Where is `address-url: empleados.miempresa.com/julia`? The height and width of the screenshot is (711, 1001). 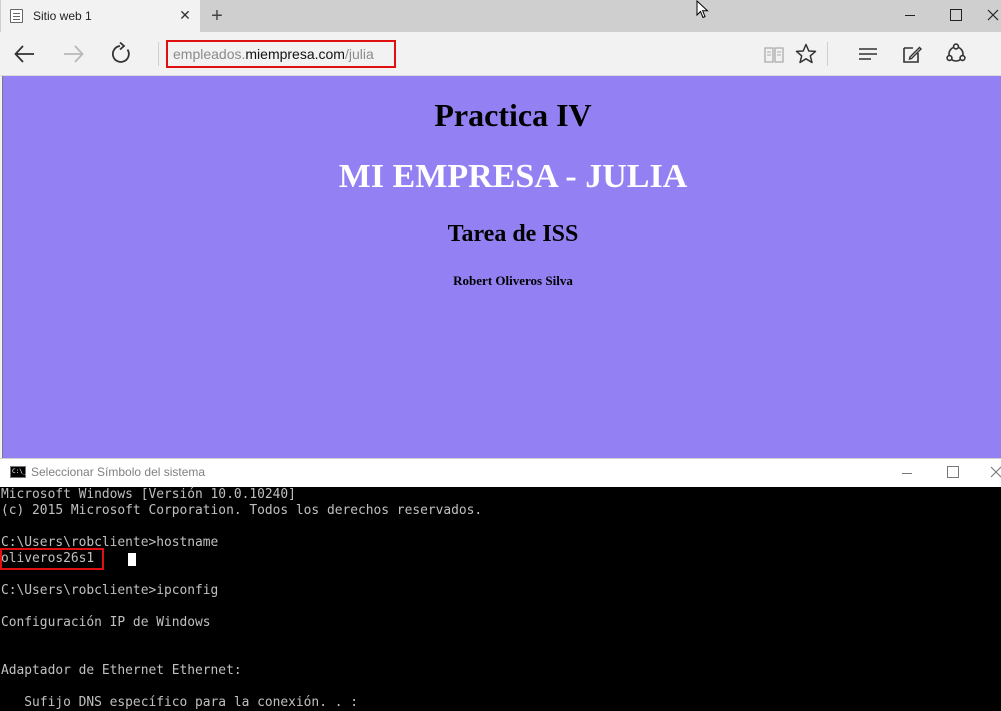
address-url: empleados.miempresa.com/julia is located at coordinates (273, 54).